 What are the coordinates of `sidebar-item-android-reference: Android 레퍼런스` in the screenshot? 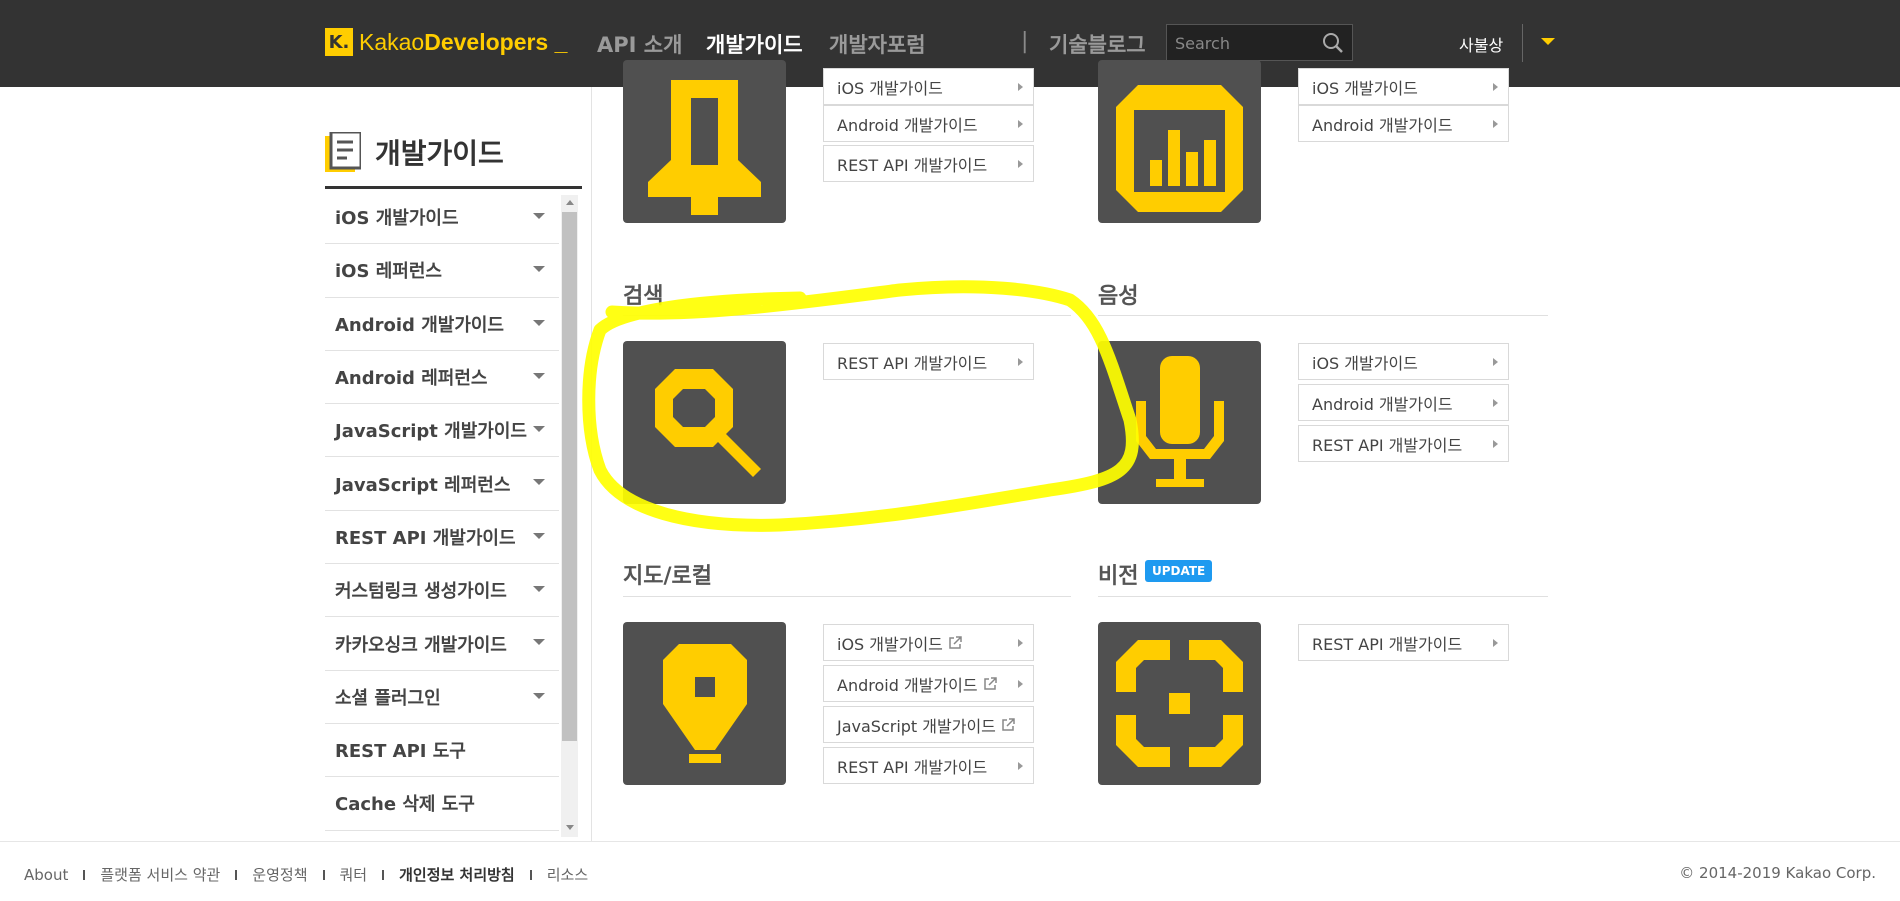 It's located at (442, 378).